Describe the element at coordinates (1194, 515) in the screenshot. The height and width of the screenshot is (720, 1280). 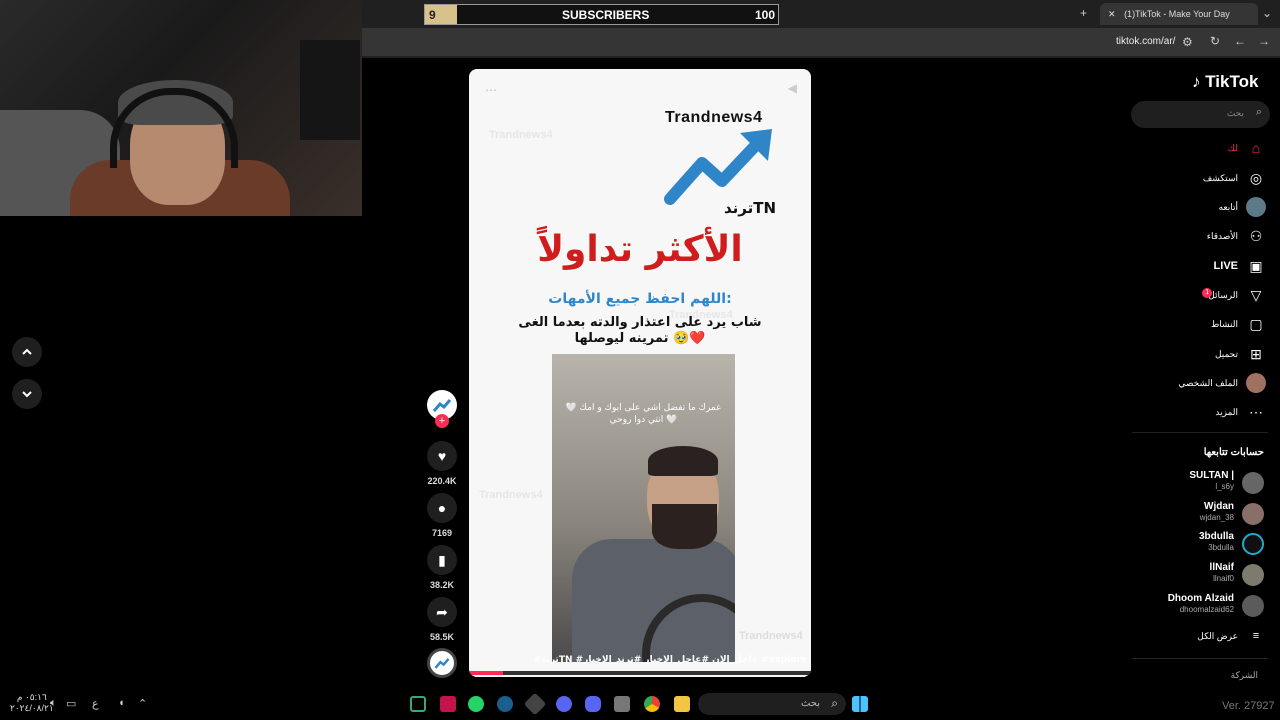
I see `following-account: Wjdan wjdan_38` at that location.